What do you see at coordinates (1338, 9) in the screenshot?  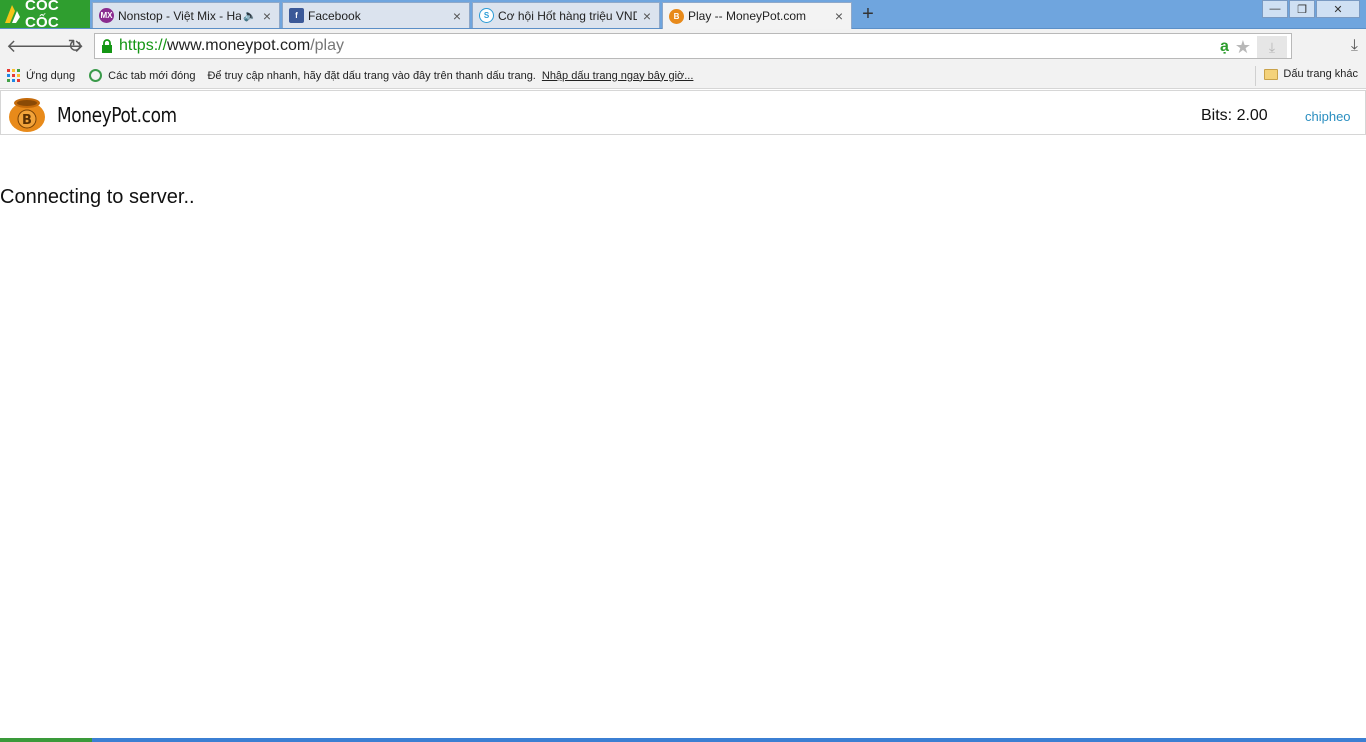 I see `close-window-button: ✕` at bounding box center [1338, 9].